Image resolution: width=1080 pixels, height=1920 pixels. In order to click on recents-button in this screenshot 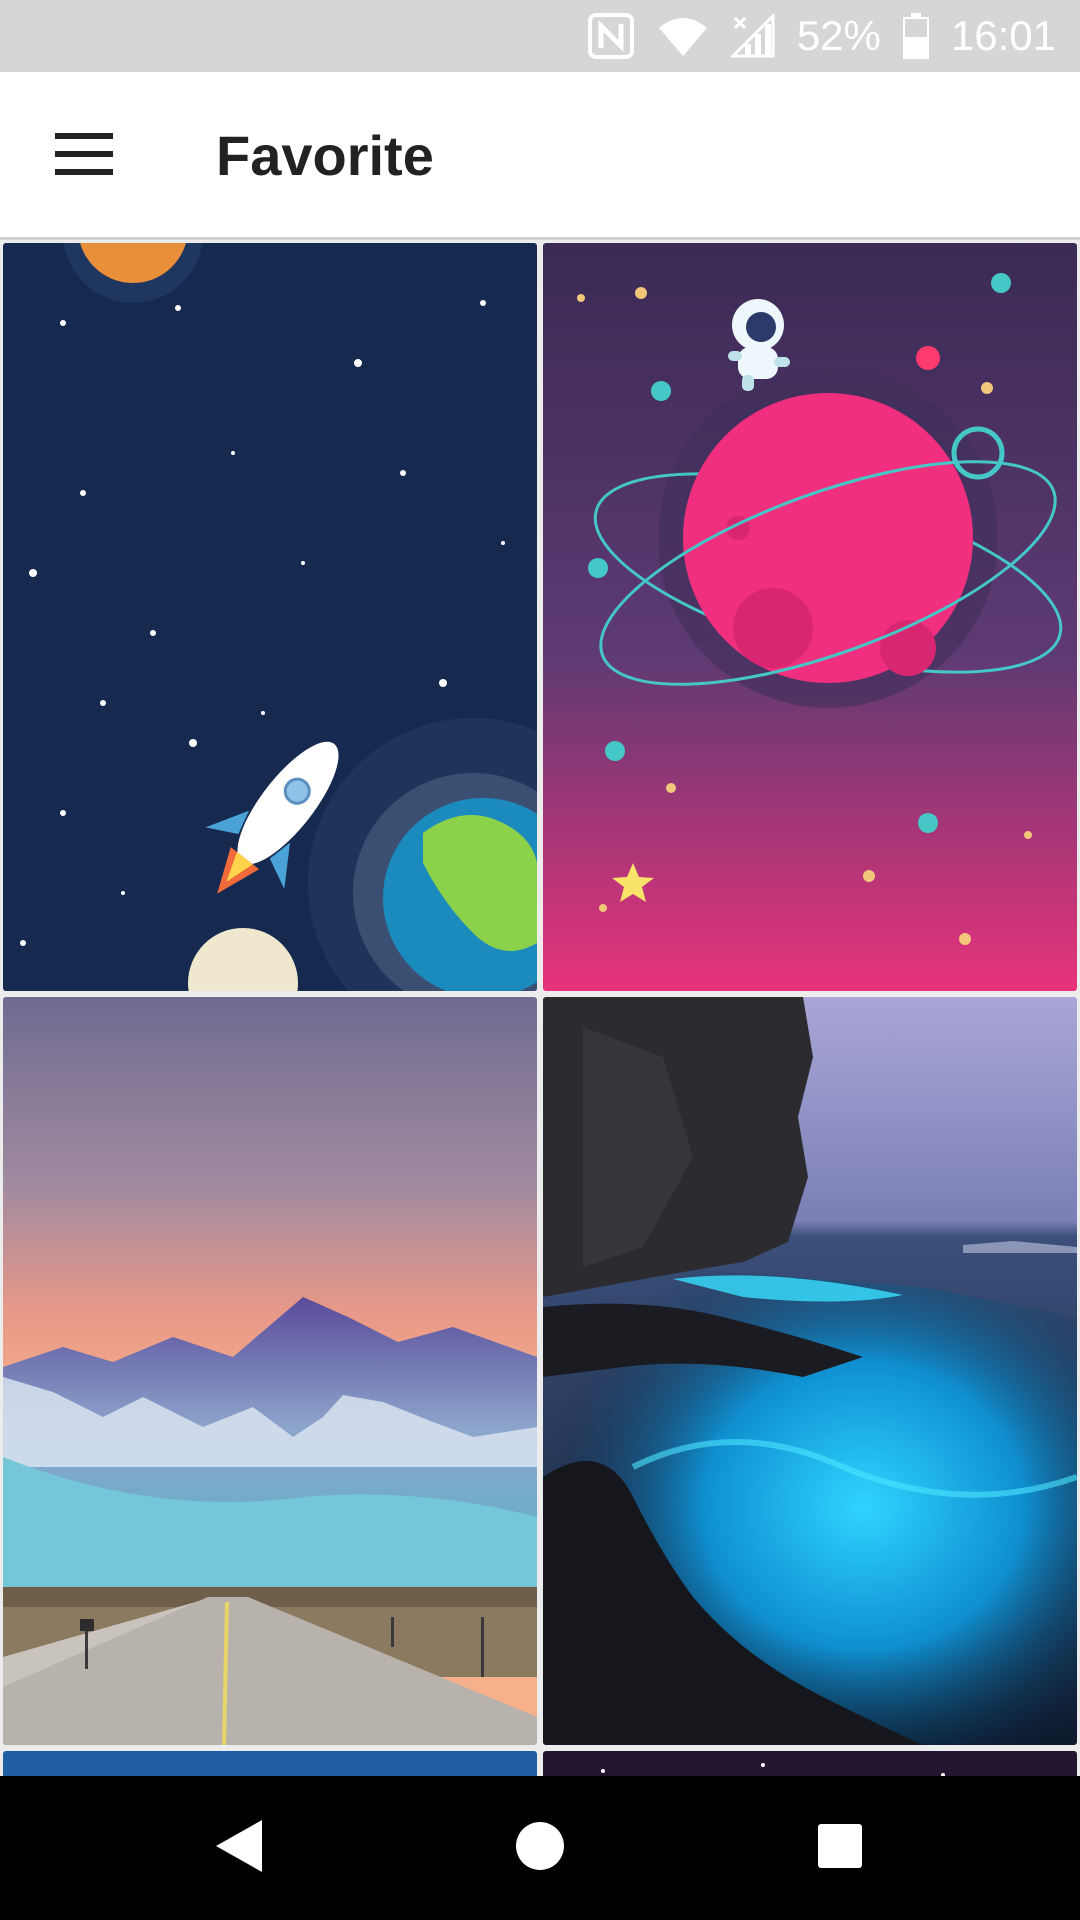, I will do `click(840, 1848)`.